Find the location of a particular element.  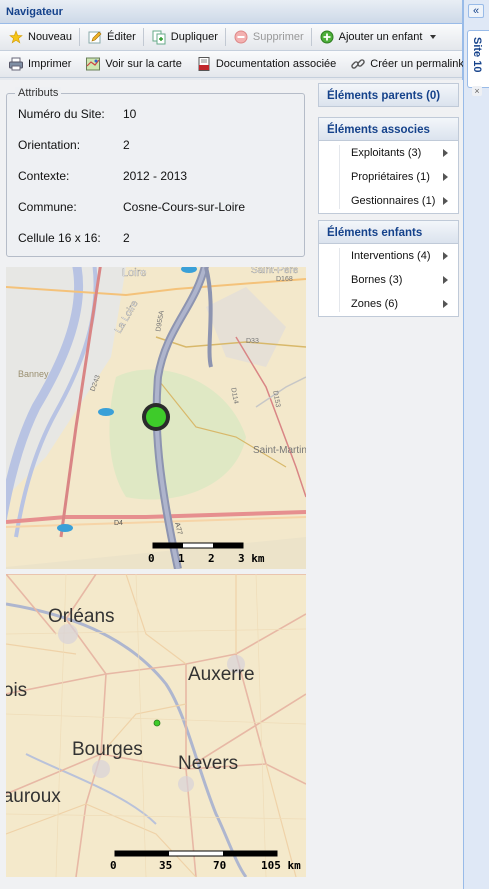

ajouter-enfant-label: Ajouter un enfant is located at coordinates (380, 37).